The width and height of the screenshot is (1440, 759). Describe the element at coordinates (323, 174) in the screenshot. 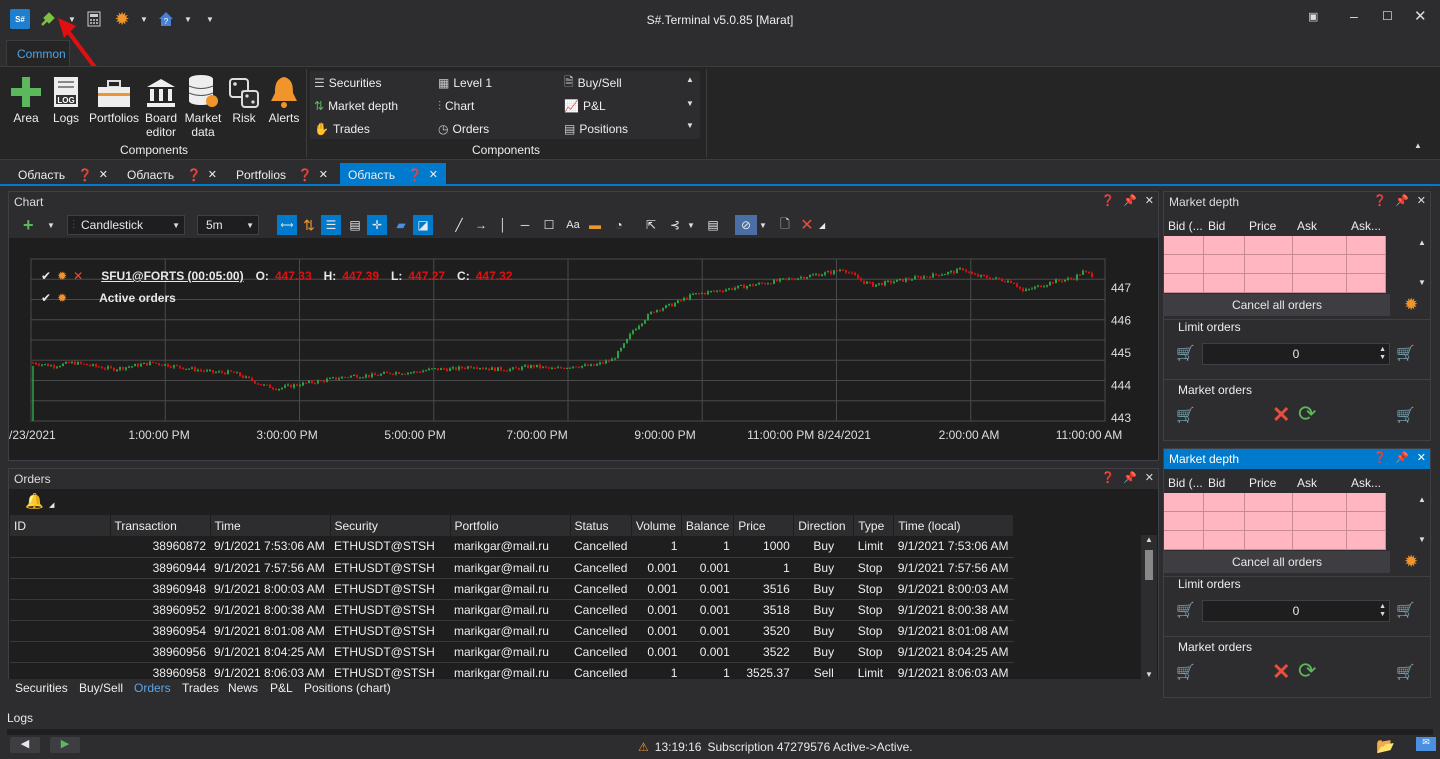

I see `close-tab-icon: ✕` at that location.